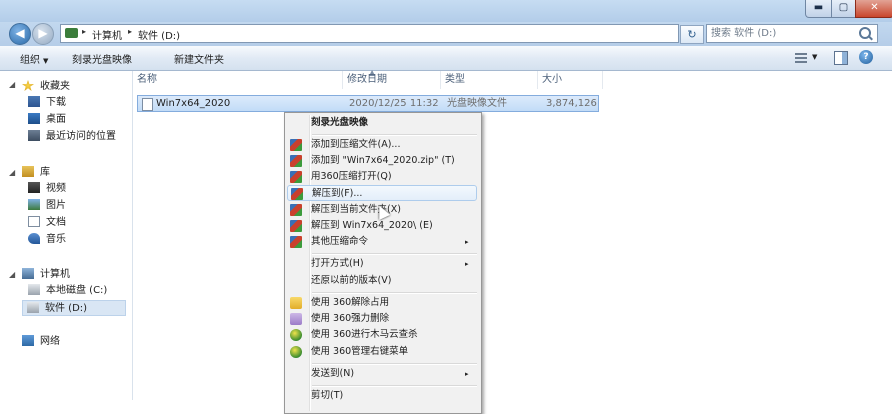 This screenshot has height=414, width=892. Describe the element at coordinates (382, 396) in the screenshot. I see `menu-cut: 剪切(T)` at that location.